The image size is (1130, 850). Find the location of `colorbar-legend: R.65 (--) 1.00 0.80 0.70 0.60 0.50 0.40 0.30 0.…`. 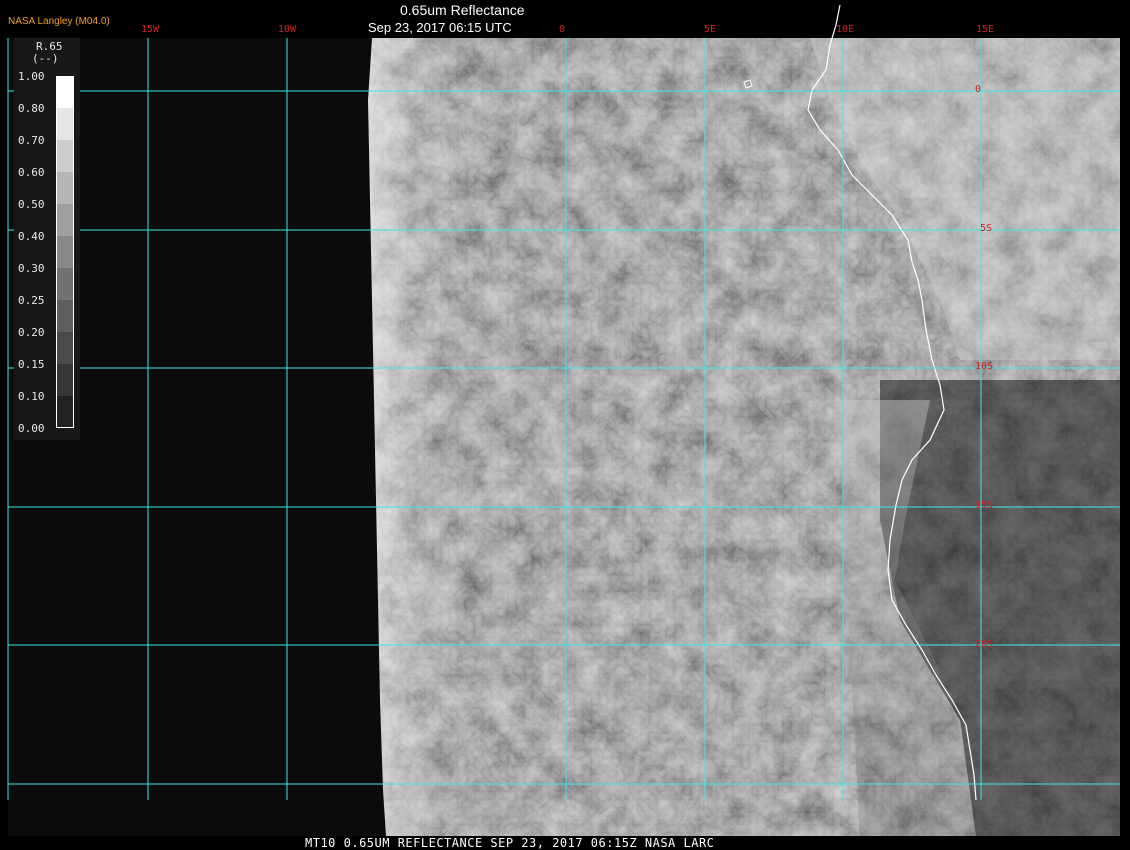

colorbar-legend: R.65 (--) 1.00 0.80 0.70 0.60 0.50 0.40 0.30 0.… is located at coordinates (47, 239).